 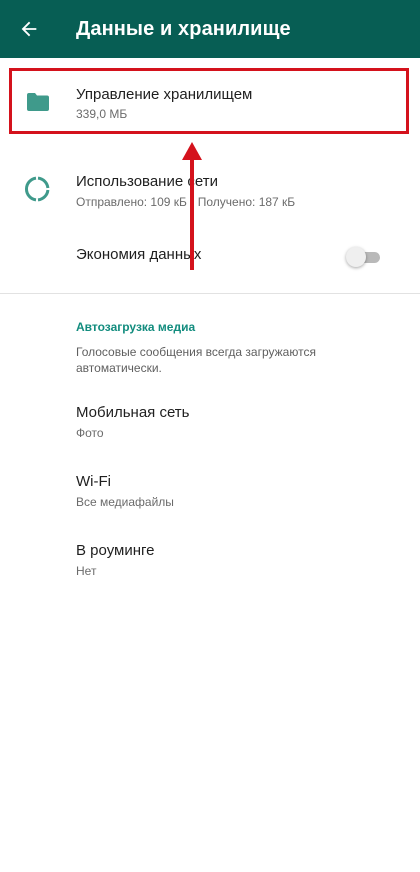 What do you see at coordinates (210, 489) in the screenshot?
I see `wifi-item: Wi-Fi Все медиафайлы` at bounding box center [210, 489].